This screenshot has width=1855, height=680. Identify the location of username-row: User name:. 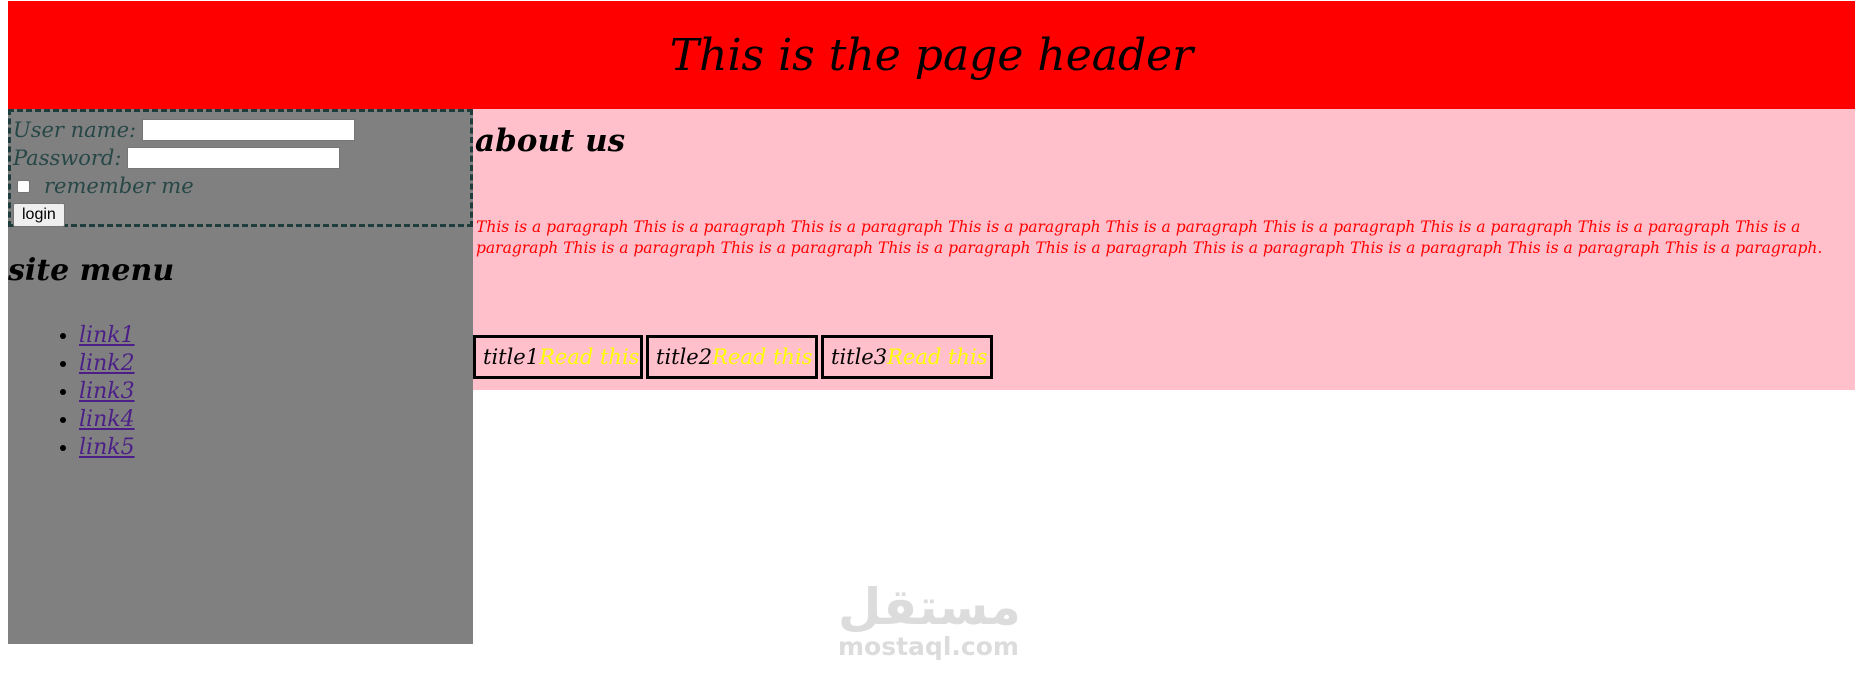
(240, 130).